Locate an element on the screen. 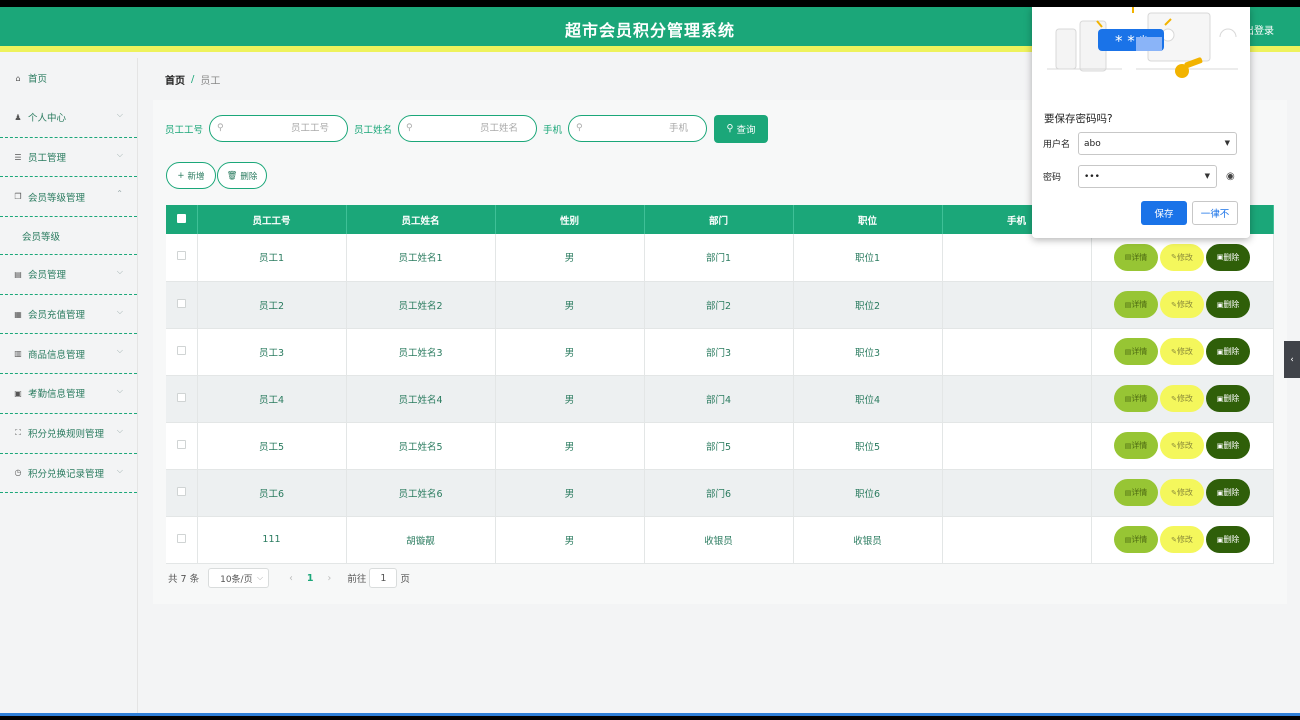 The height and width of the screenshot is (720, 1300). search-input-id is located at coordinates (279, 128).